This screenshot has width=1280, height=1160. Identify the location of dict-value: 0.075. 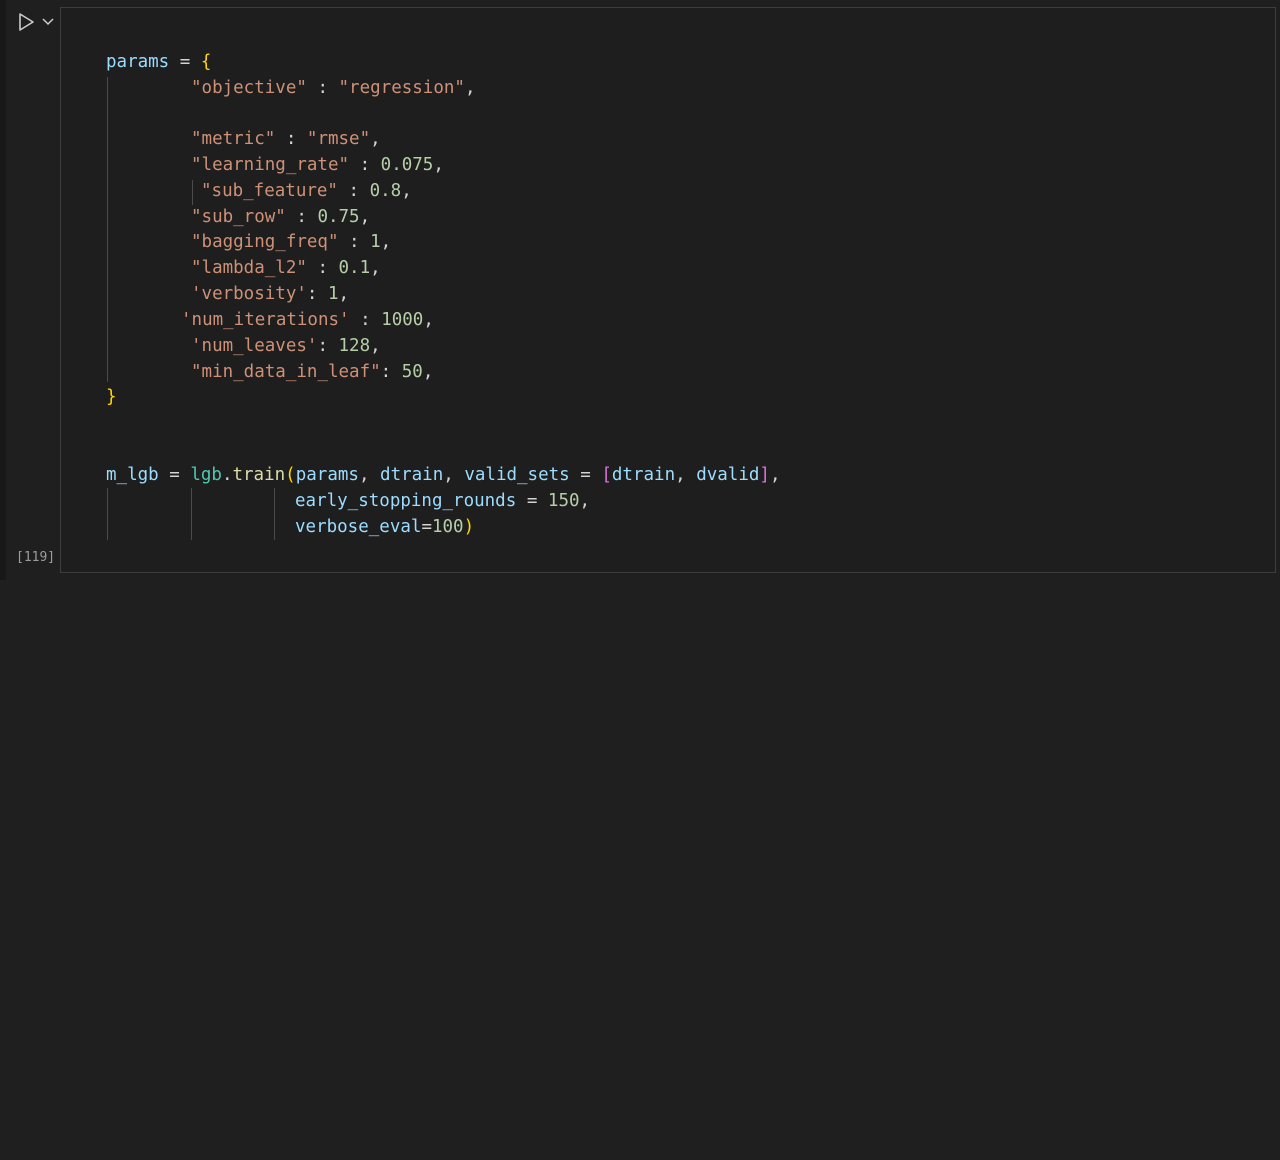
(407, 165).